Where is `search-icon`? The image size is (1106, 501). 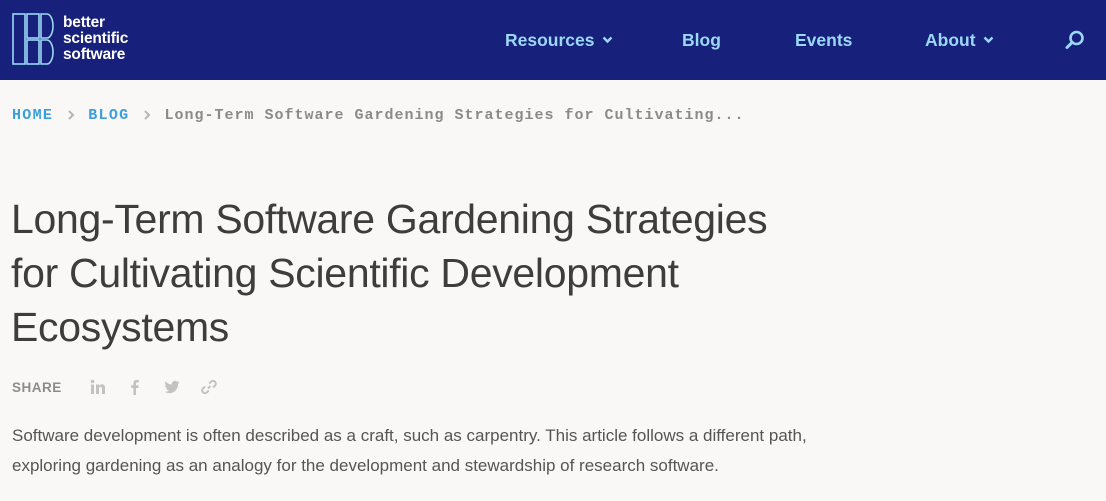
search-icon is located at coordinates (1075, 40).